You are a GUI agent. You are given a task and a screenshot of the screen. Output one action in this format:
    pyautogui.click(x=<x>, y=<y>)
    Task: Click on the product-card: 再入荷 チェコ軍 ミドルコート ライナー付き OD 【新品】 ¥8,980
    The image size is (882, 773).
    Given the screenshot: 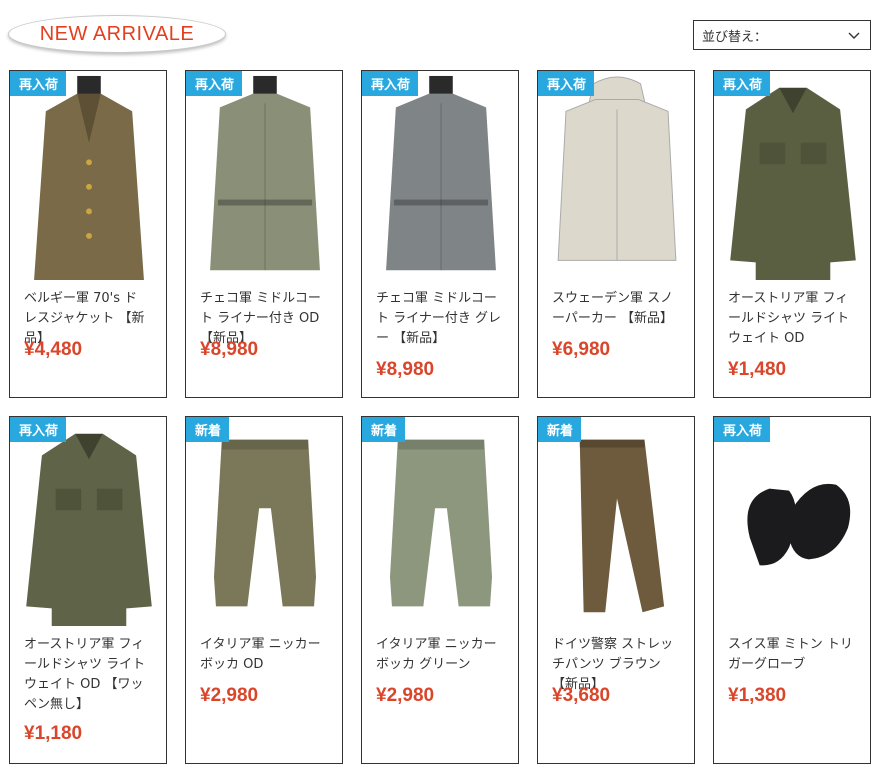 What is the action you would take?
    pyautogui.click(x=264, y=234)
    